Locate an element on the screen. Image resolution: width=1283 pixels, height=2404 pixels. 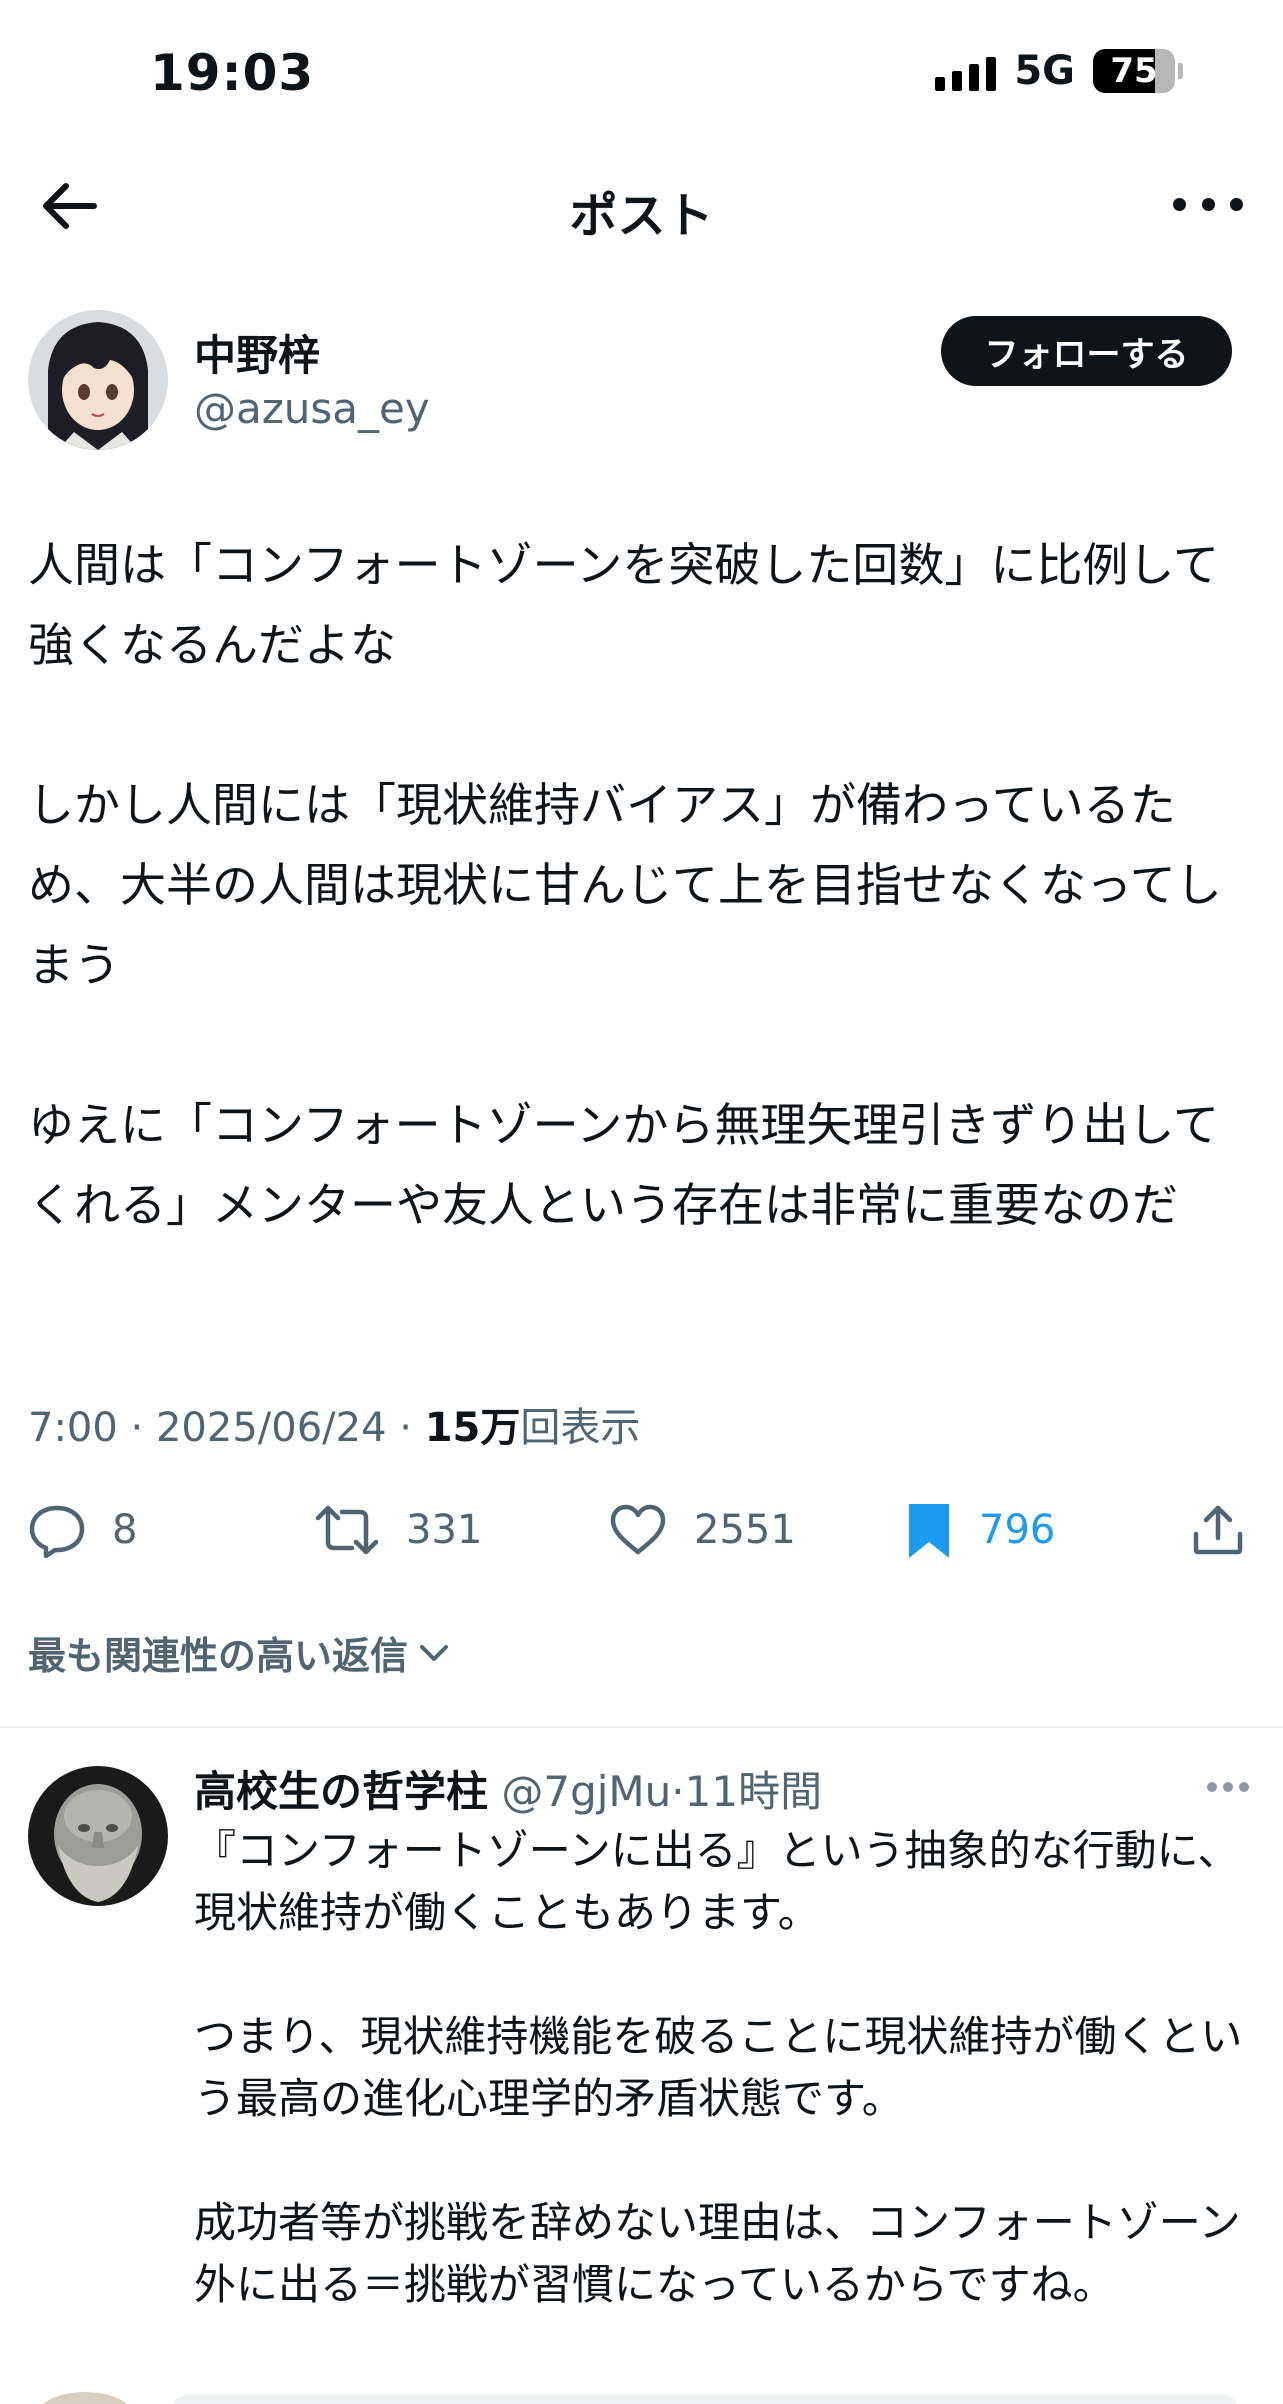
network-type: 5G is located at coordinates (1044, 71).